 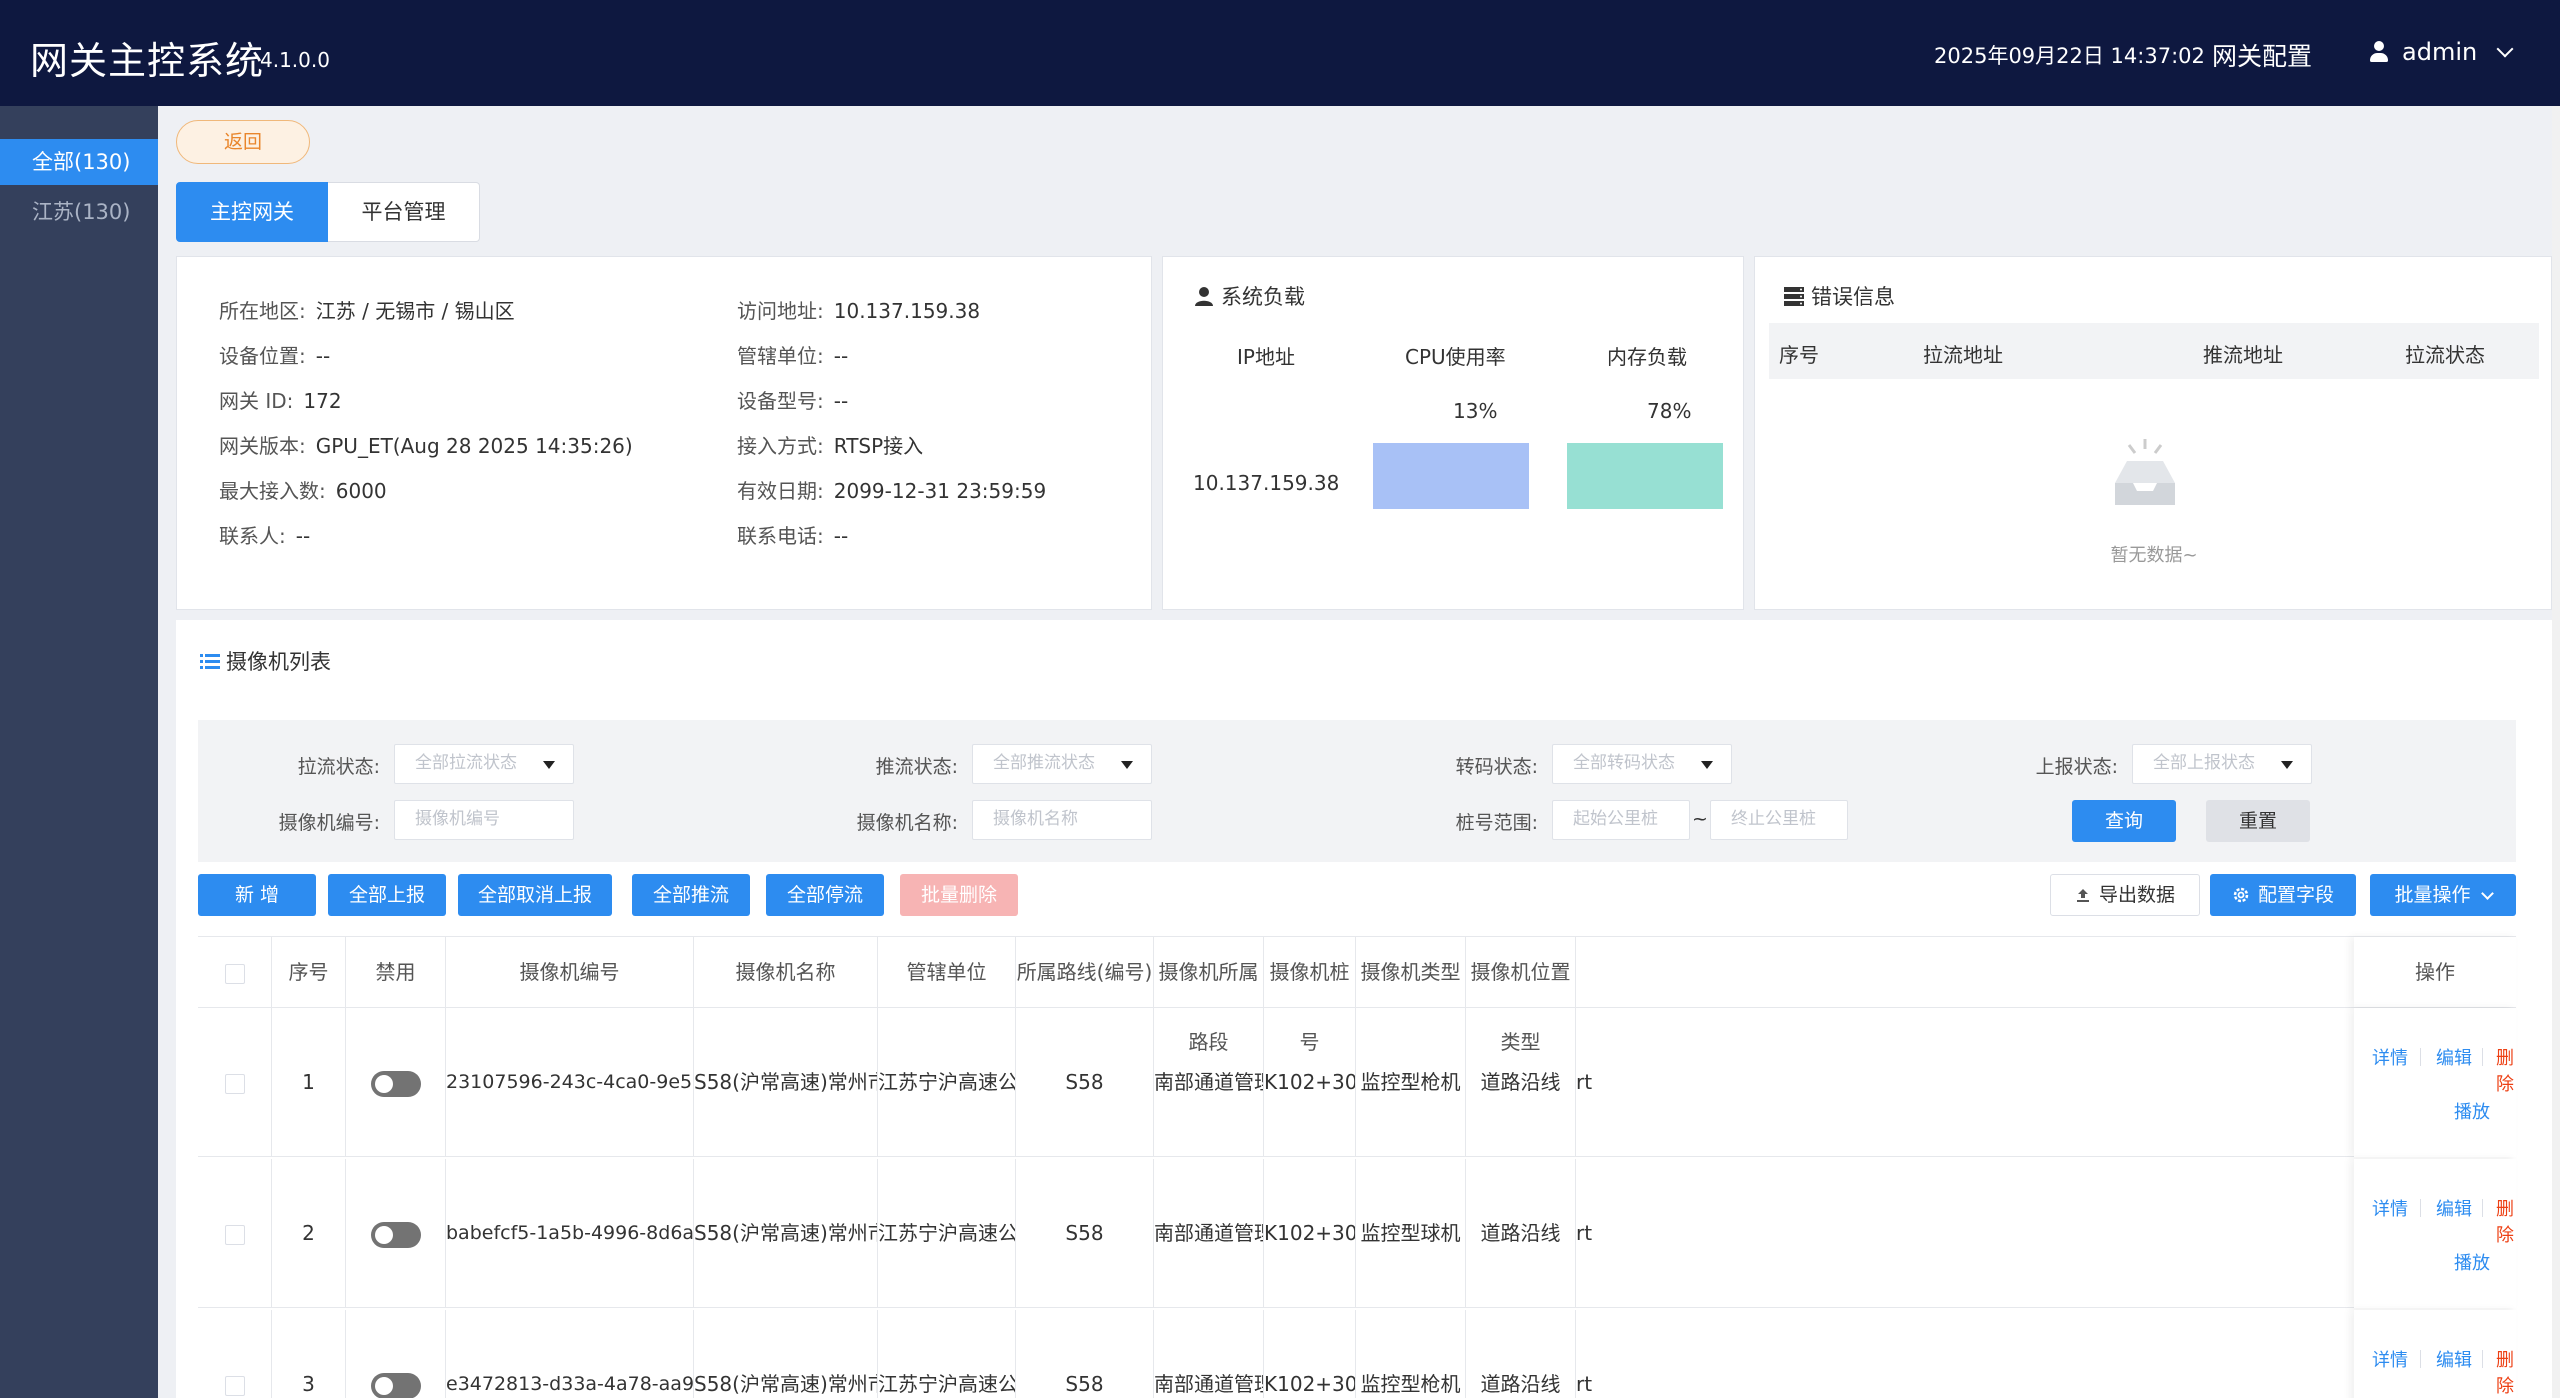 I want to click on empty-inbox-icon, so click(x=2145, y=472).